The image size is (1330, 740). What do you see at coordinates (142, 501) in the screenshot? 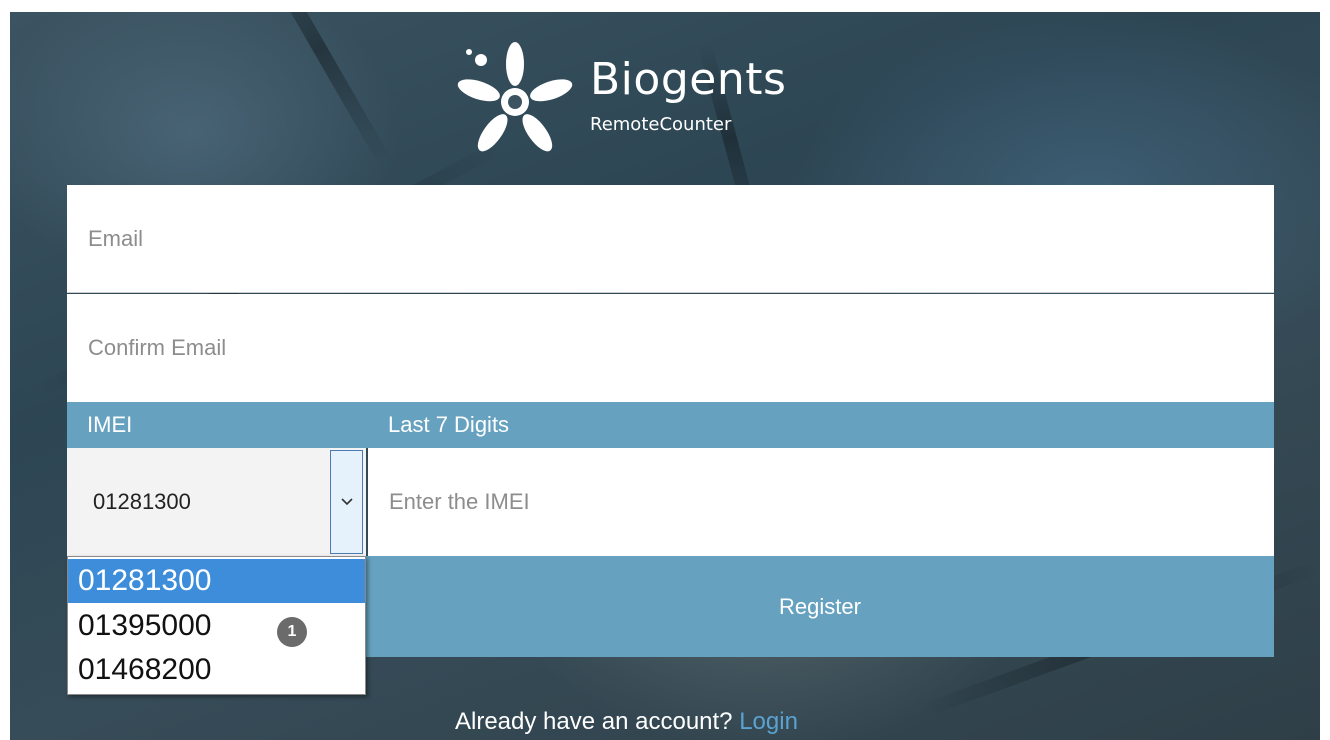
I see `imei-prefix-value: 01281300` at bounding box center [142, 501].